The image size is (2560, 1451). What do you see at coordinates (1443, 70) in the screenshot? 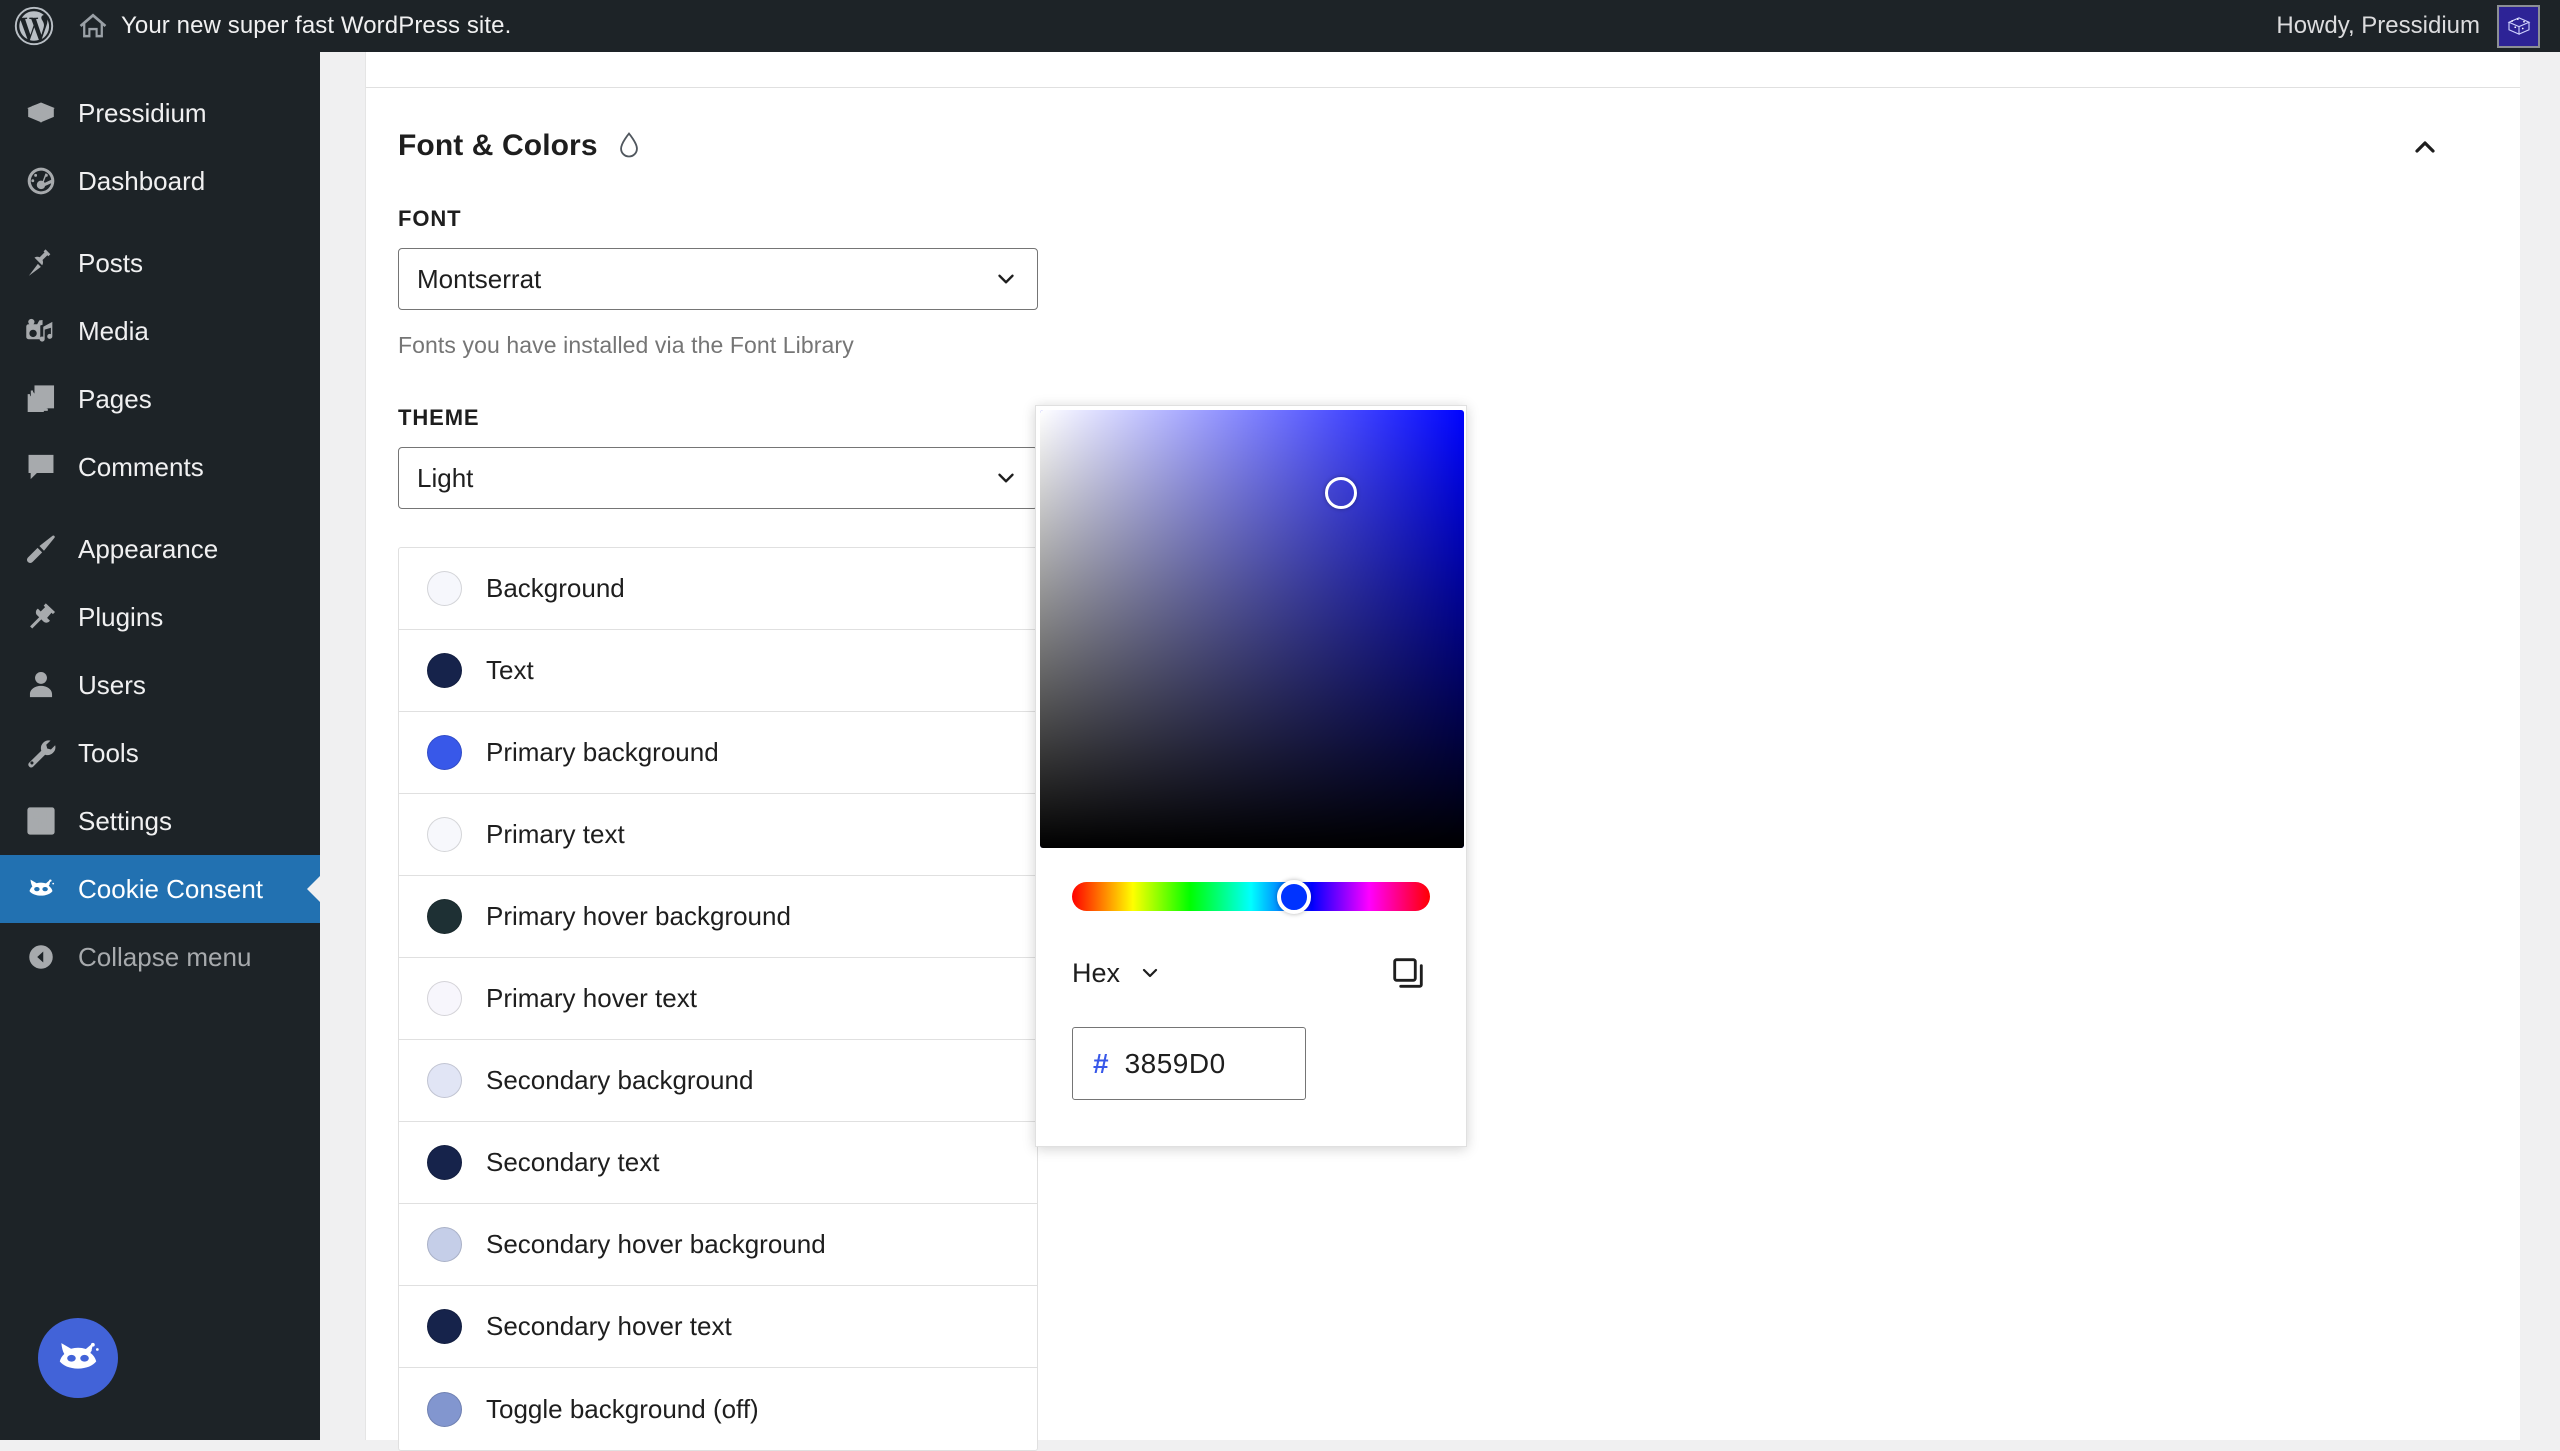
I see `panel-top-divider` at bounding box center [1443, 70].